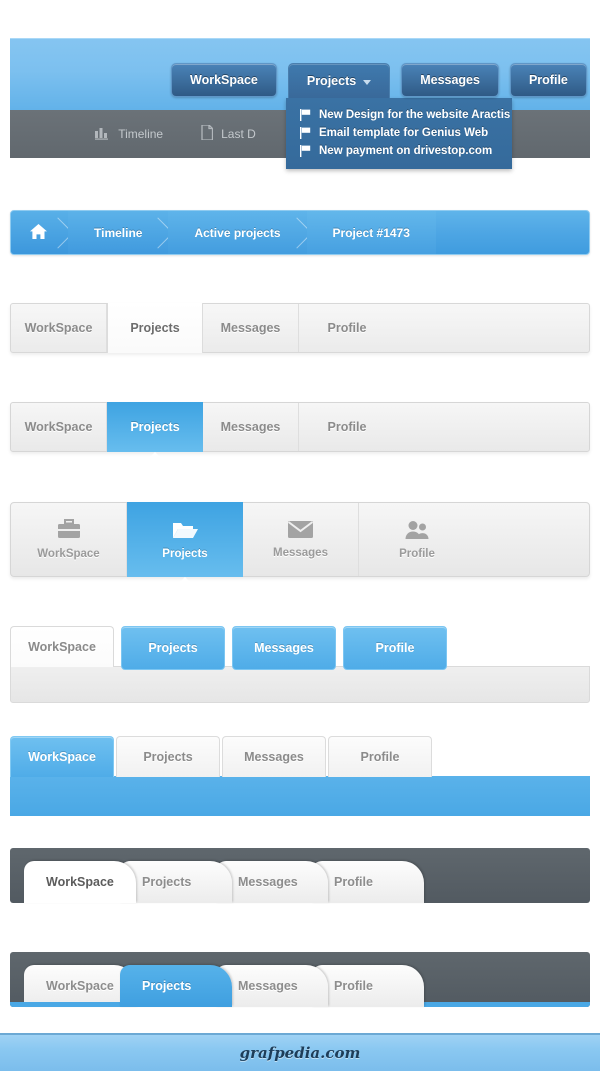  I want to click on breadcrumb-item-project-1473: Project #1473, so click(371, 232).